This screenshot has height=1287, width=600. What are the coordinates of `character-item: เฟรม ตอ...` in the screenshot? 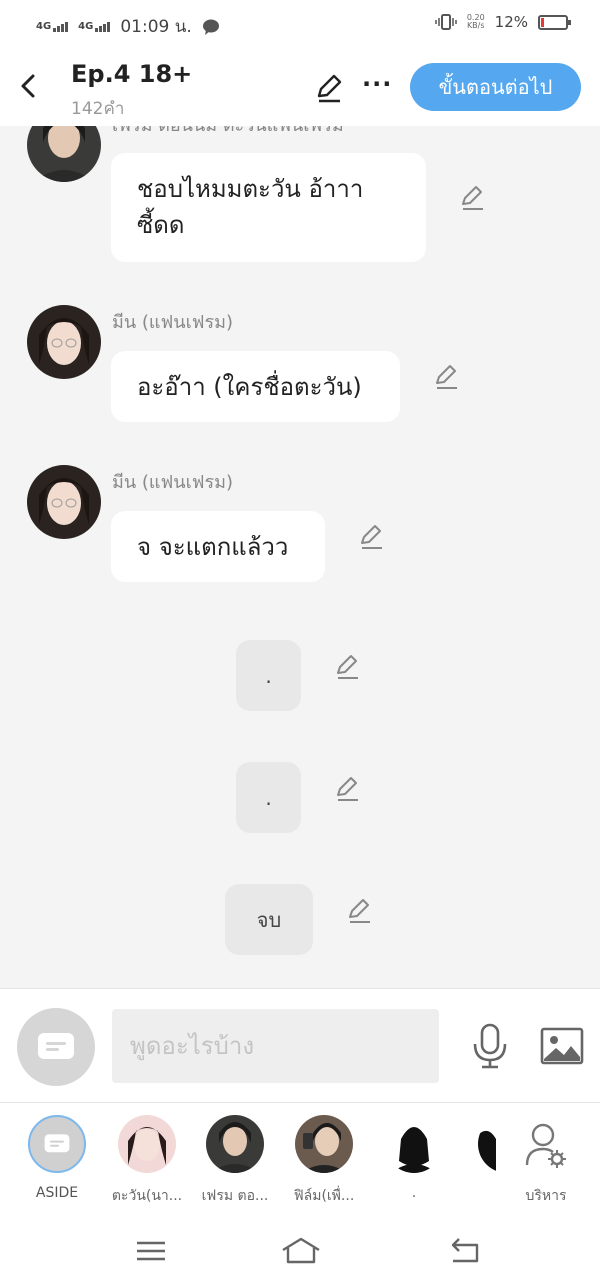 It's located at (235, 1161).